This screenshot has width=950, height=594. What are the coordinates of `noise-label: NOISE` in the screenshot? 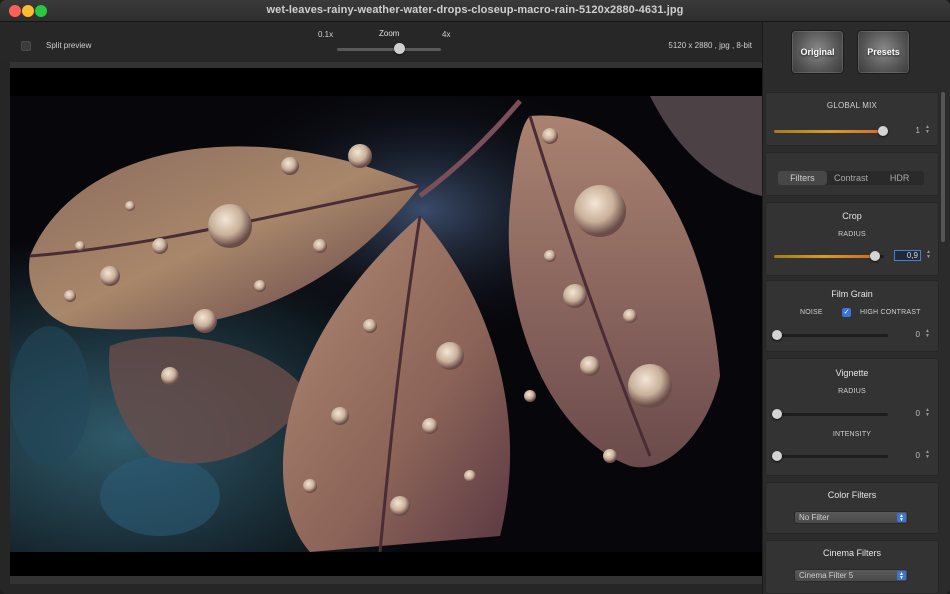 It's located at (811, 312).